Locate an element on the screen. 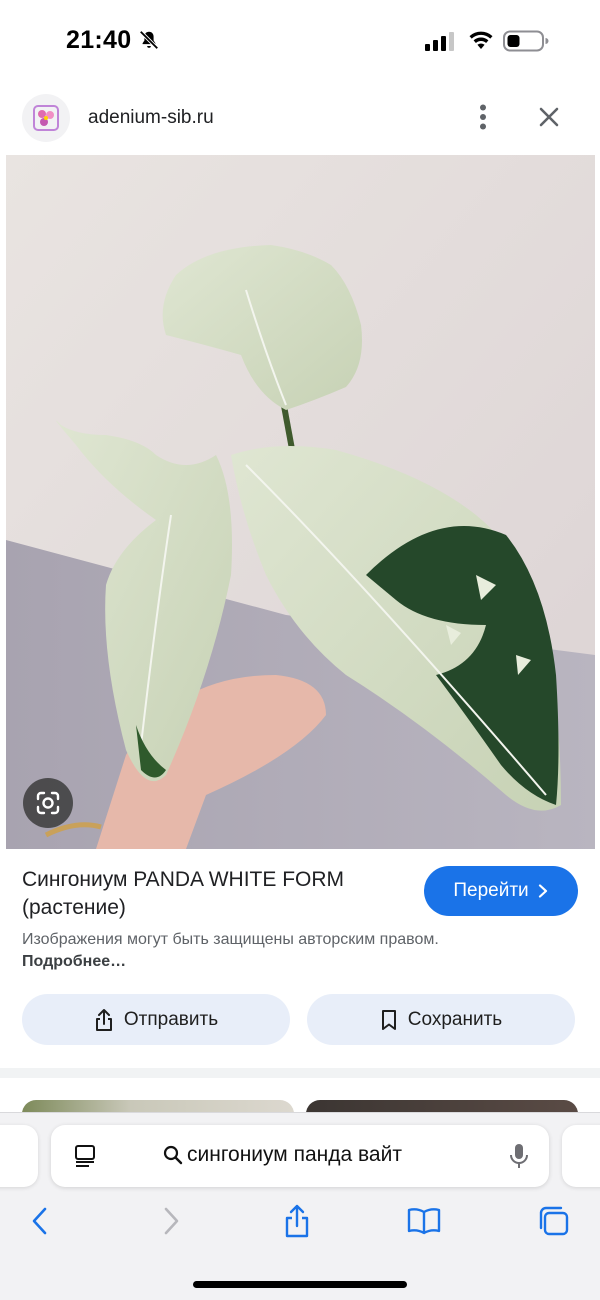 The image size is (600, 1300). more-options-button is located at coordinates (483, 117).